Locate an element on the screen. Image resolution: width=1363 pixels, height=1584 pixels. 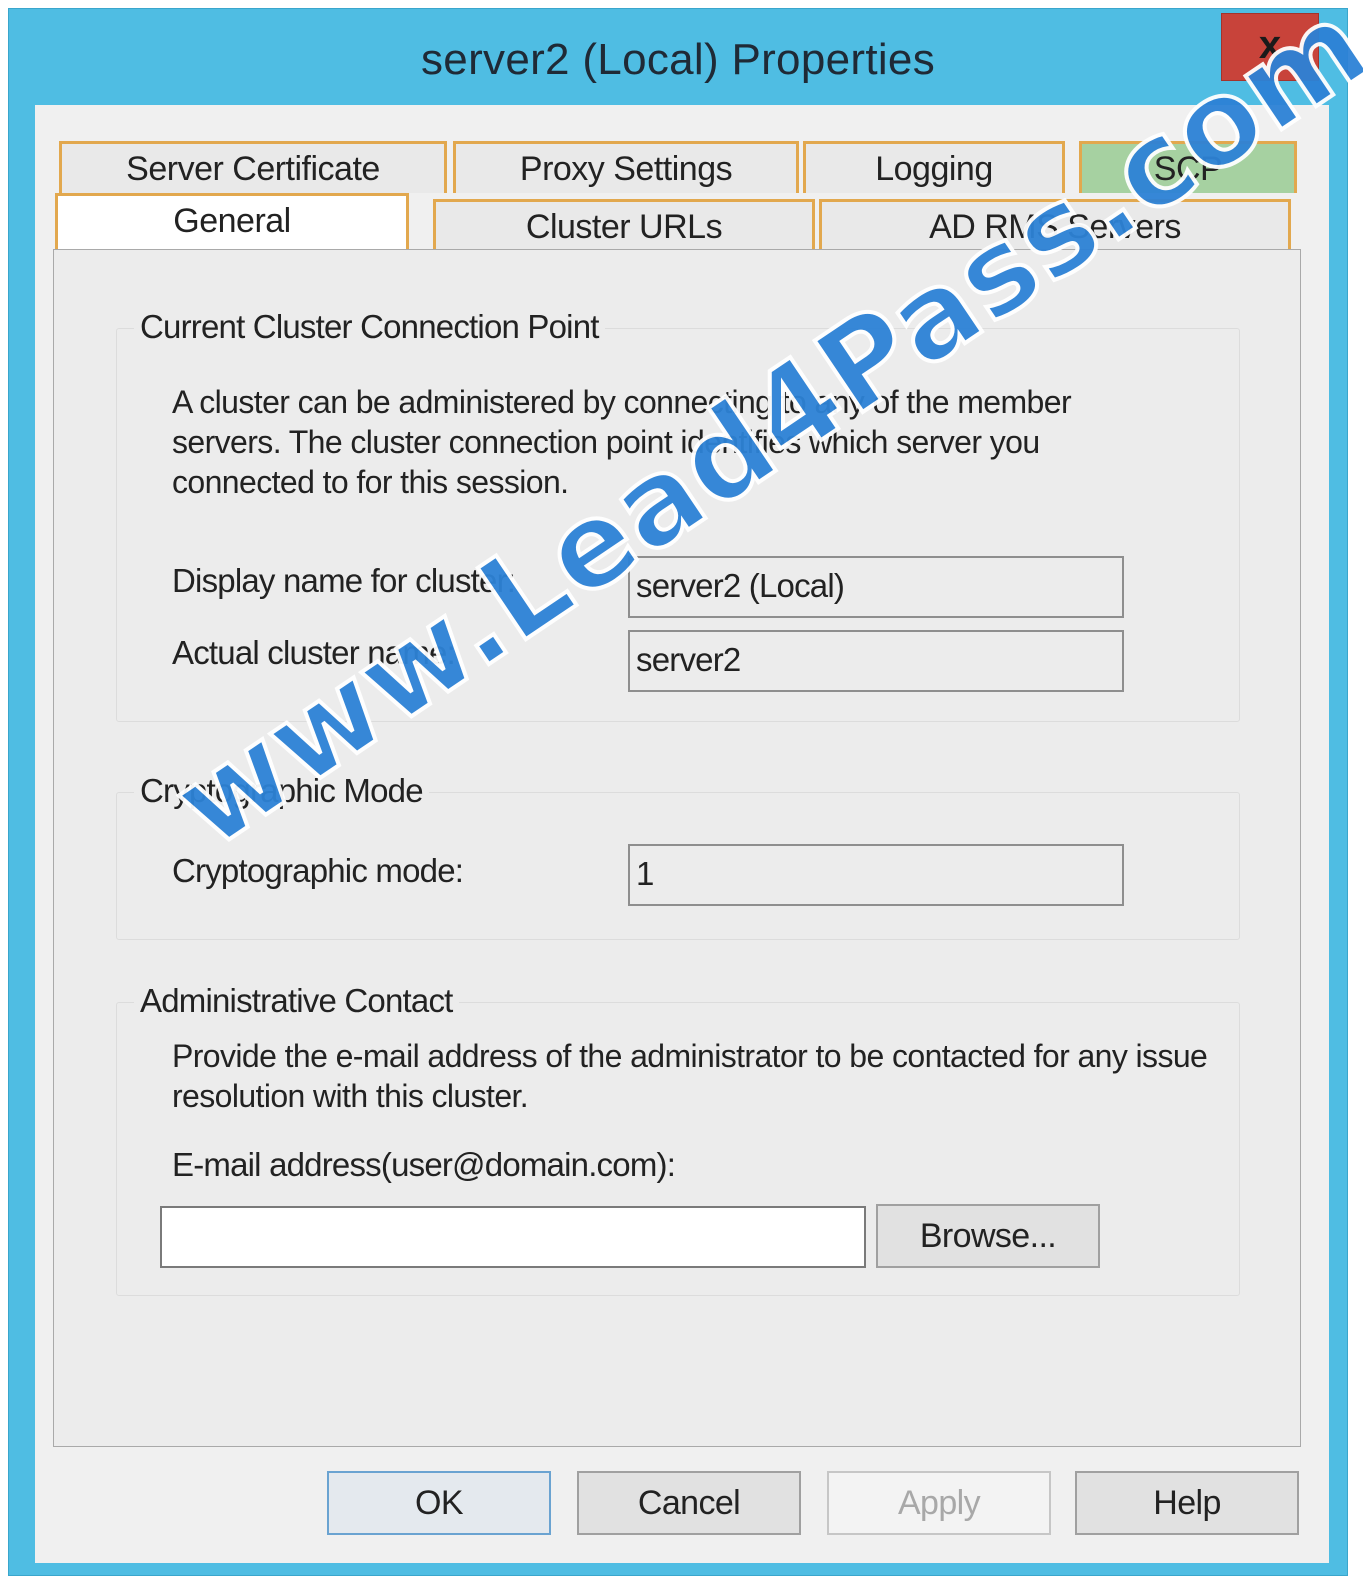
tab-general: General is located at coordinates (232, 222).